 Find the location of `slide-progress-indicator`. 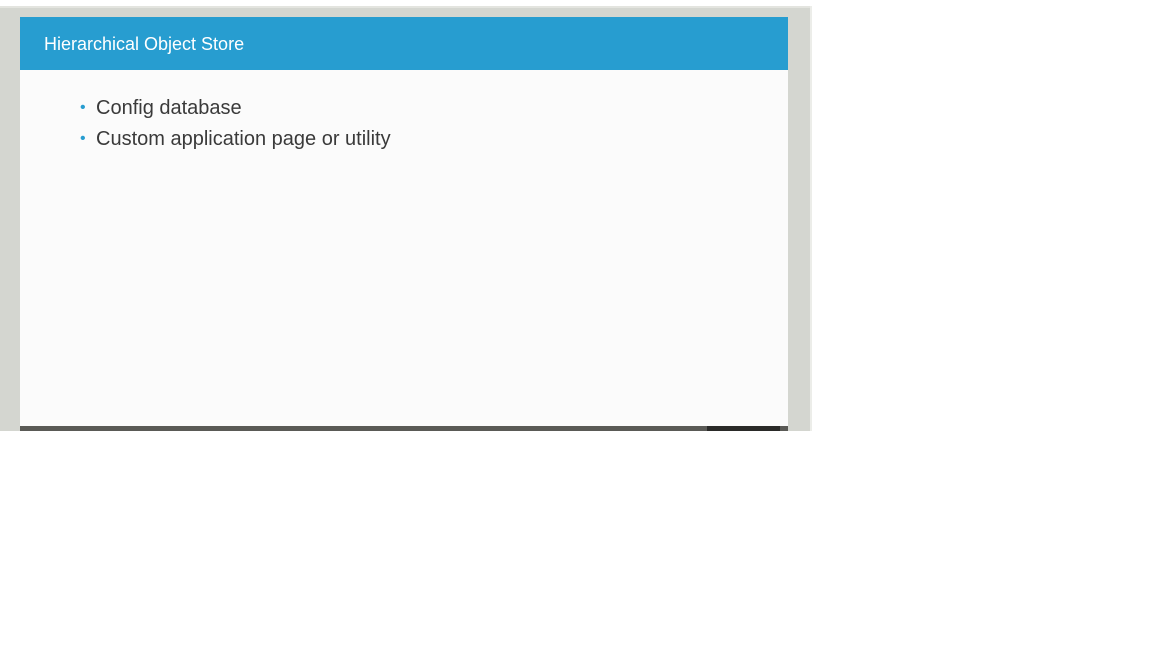

slide-progress-indicator is located at coordinates (743, 428).